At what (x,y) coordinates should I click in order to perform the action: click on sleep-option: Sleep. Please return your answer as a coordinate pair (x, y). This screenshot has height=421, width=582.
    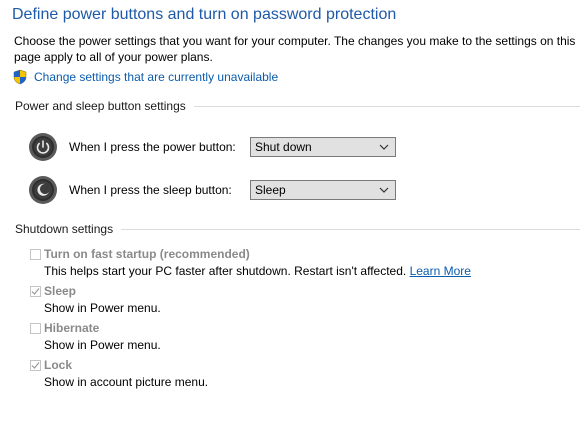
    Looking at the image, I should click on (53, 291).